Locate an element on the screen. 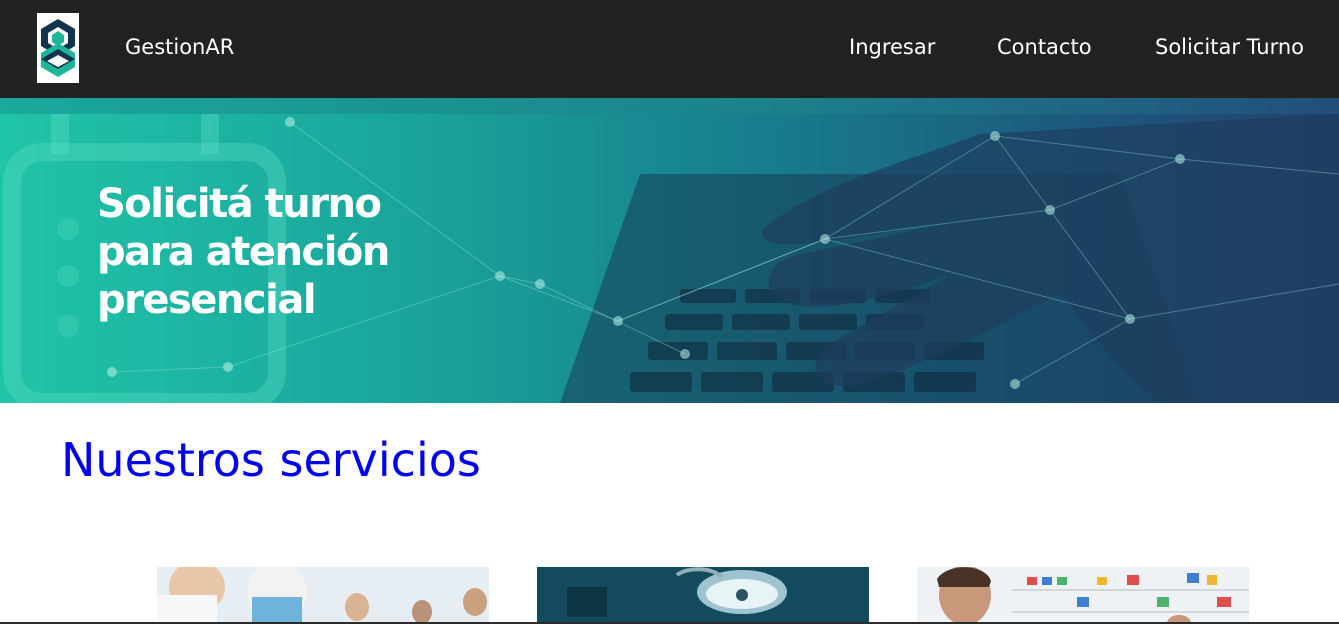  banner-headline-line-2: para atención is located at coordinates (243, 252).